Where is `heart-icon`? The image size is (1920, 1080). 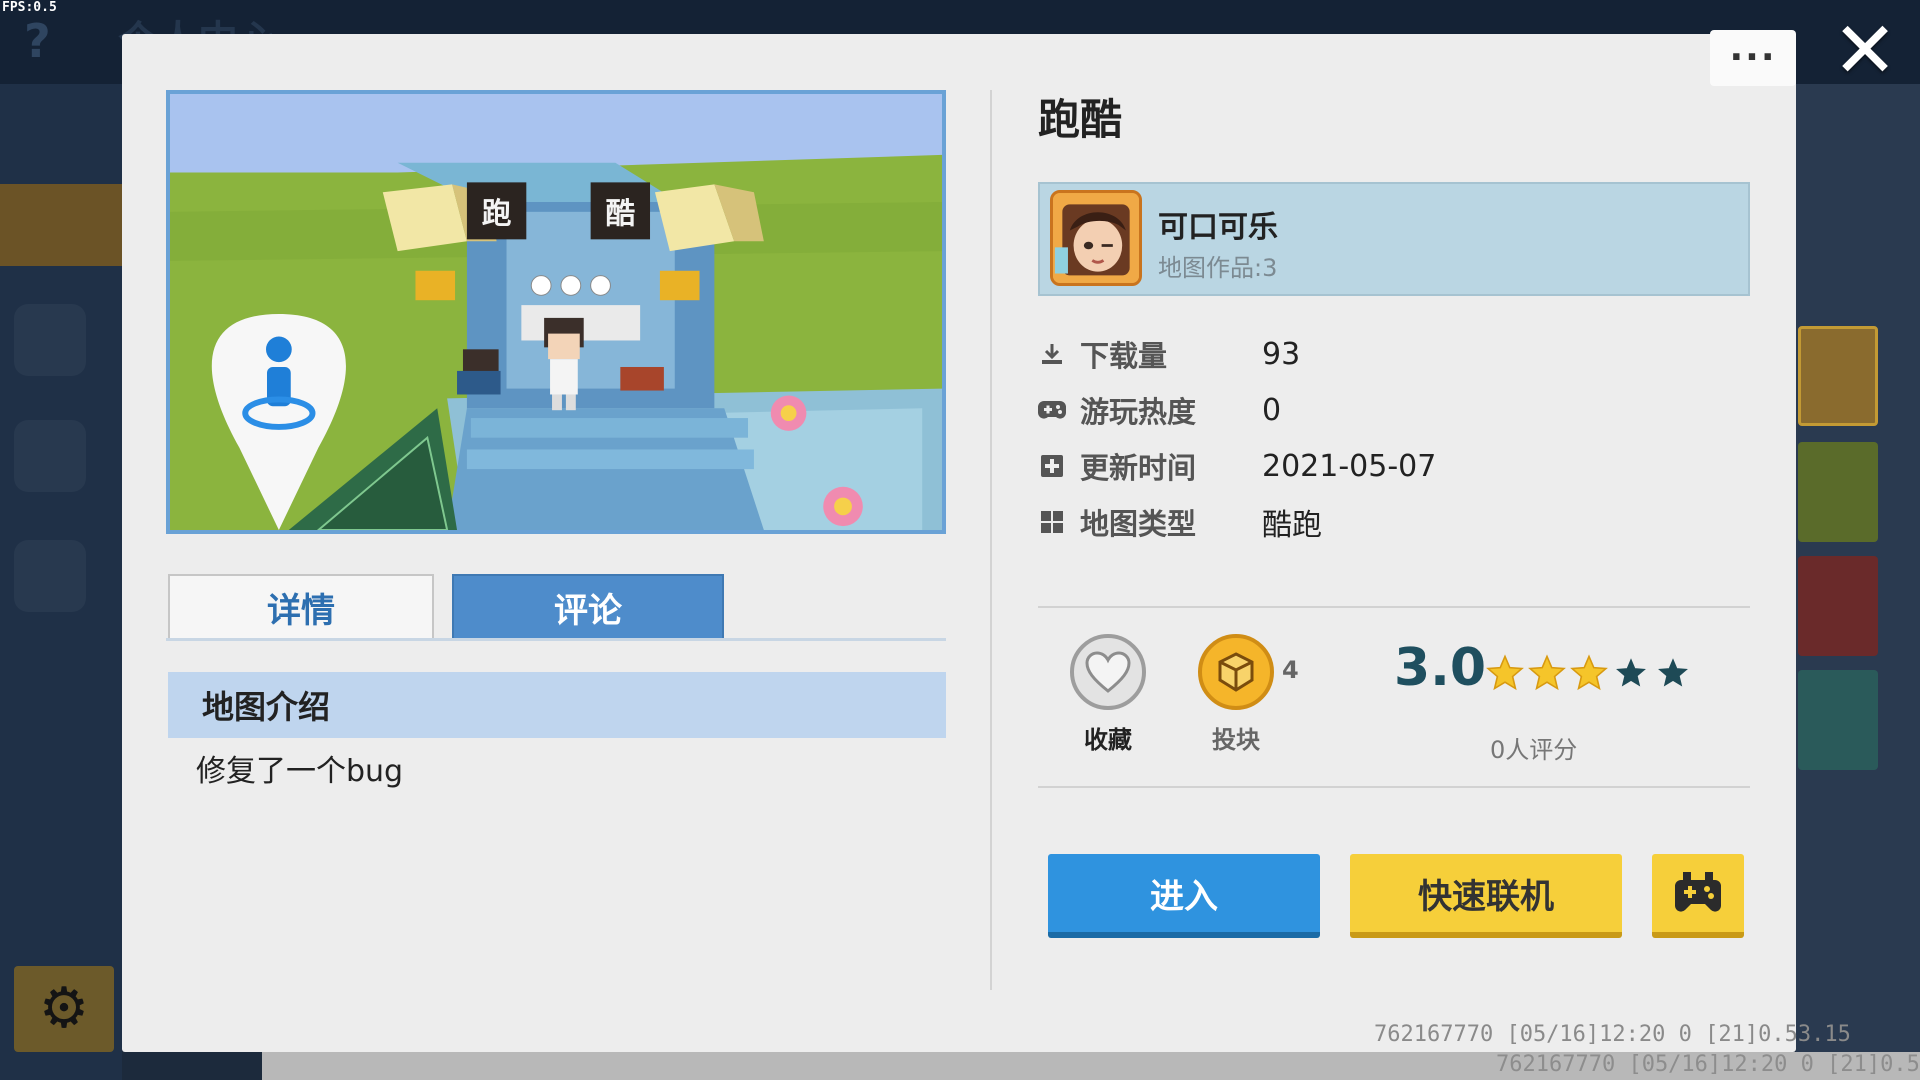 heart-icon is located at coordinates (1108, 672).